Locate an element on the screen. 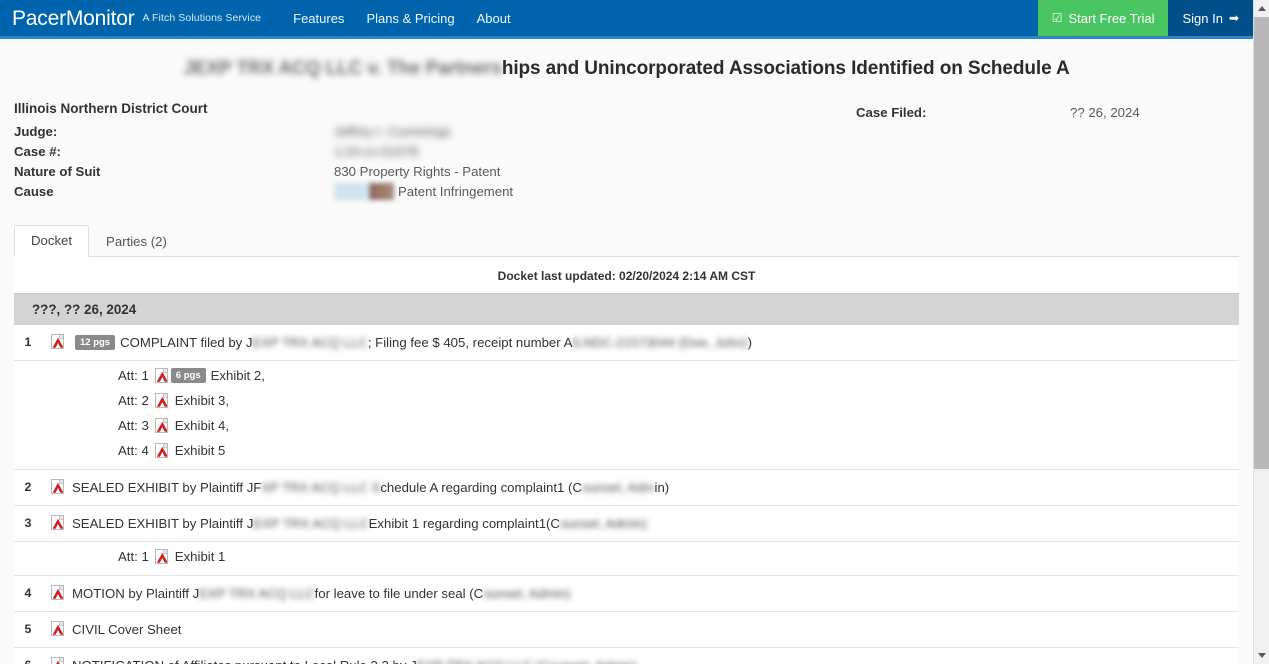 This screenshot has height=664, width=1269. scrollbar-track is located at coordinates (1261, 332).